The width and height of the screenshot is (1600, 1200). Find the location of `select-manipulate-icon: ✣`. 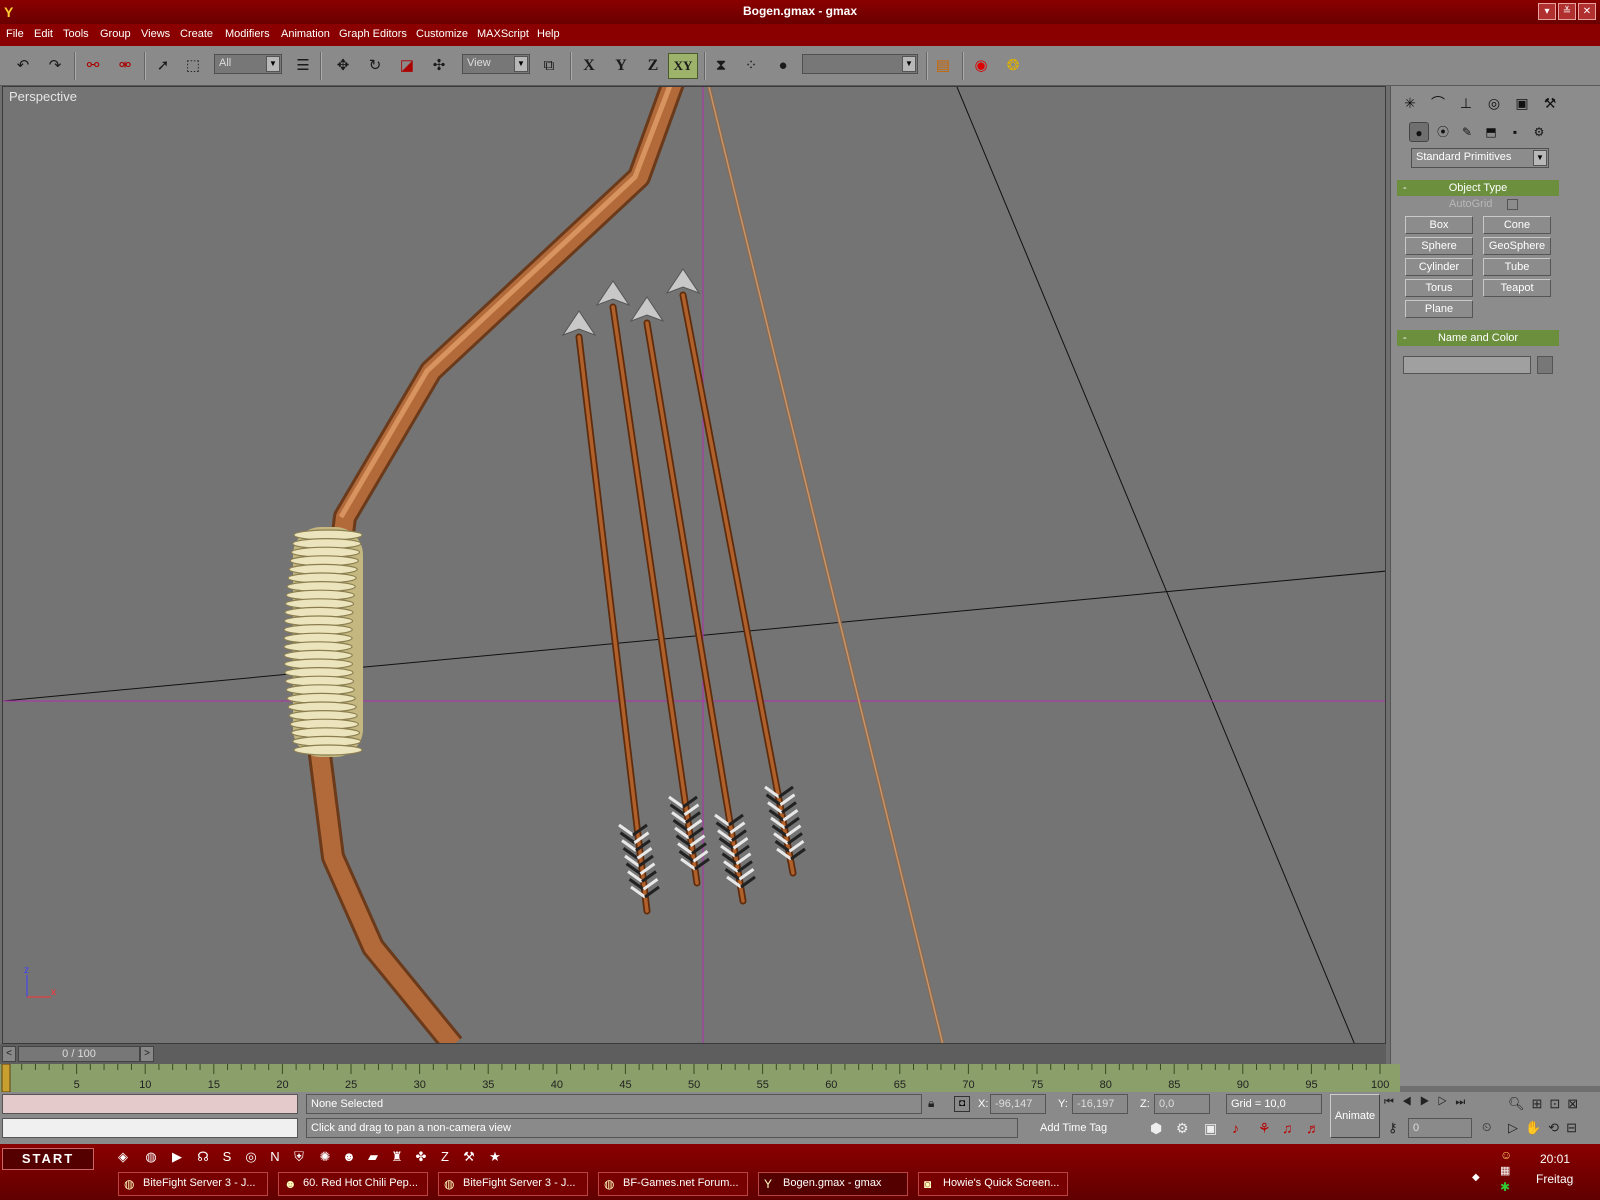

select-manipulate-icon: ✣ is located at coordinates (439, 66).